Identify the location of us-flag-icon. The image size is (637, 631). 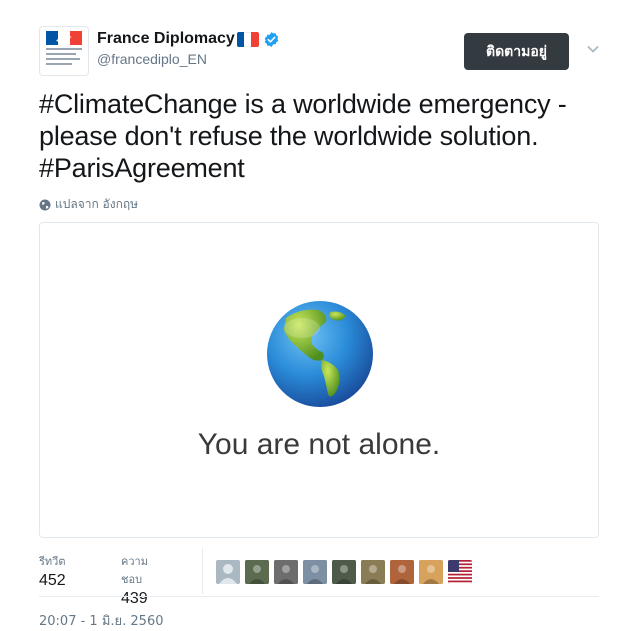
(460, 572).